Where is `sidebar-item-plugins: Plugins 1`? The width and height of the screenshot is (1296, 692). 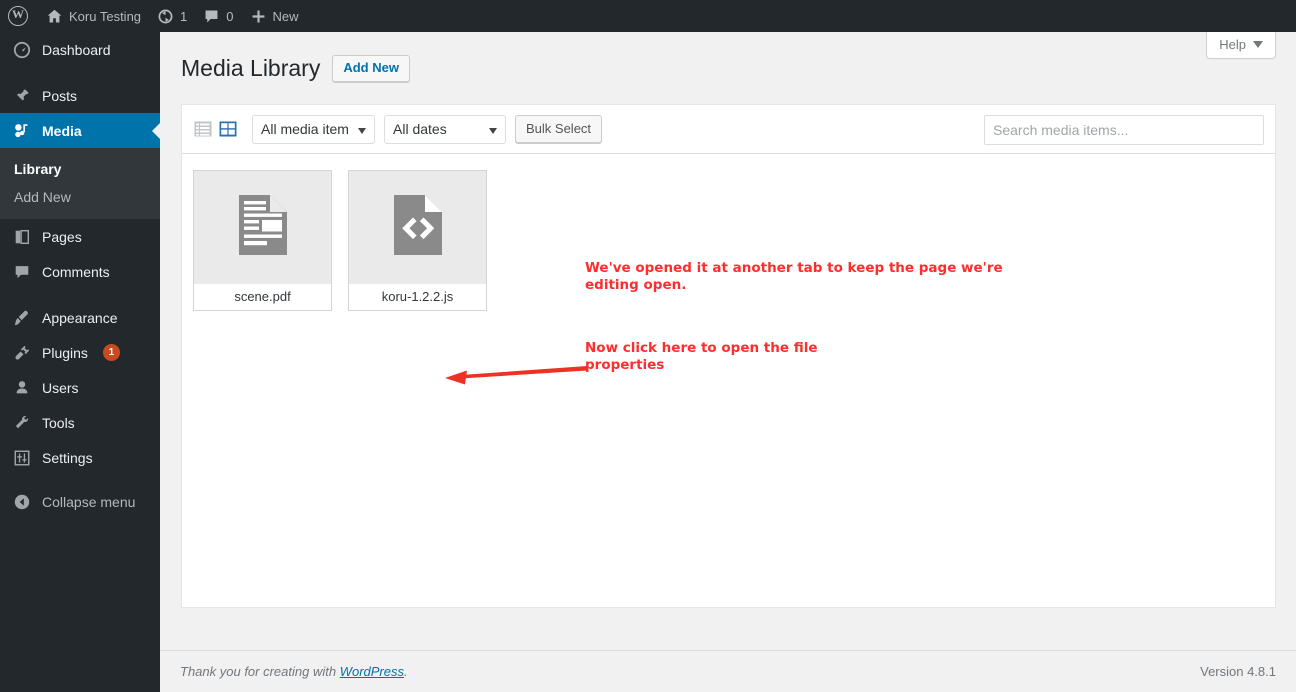
sidebar-item-plugins: Plugins 1 is located at coordinates (80, 352).